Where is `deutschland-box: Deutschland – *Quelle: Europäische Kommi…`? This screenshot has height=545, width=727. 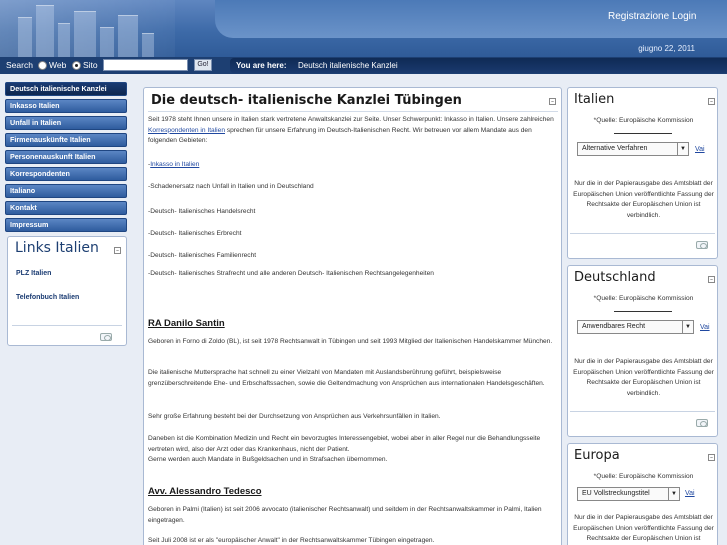
deutschland-box: Deutschland – *Quelle: Europäische Kommi… is located at coordinates (642, 351).